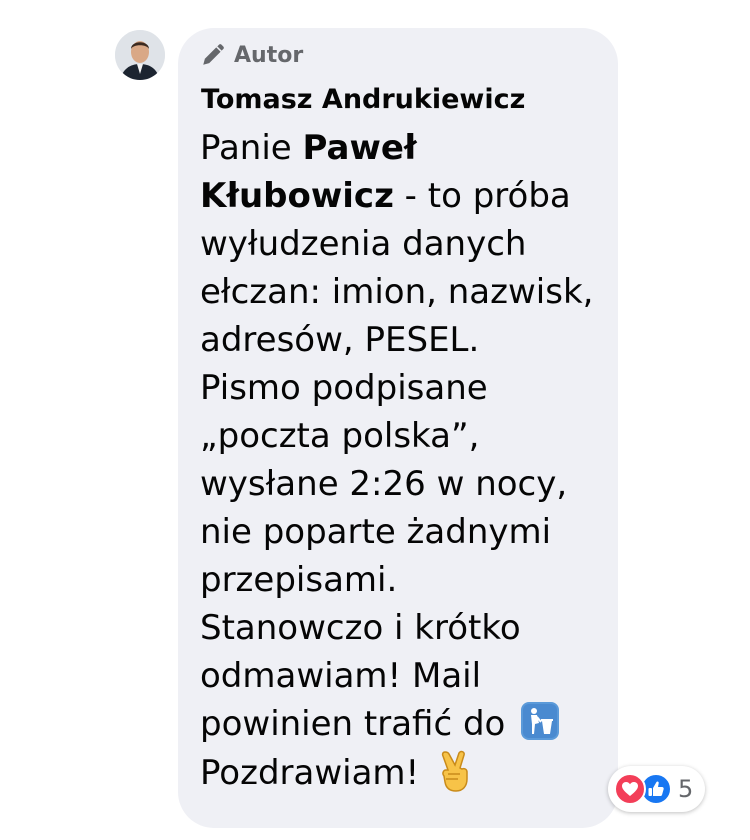 Image resolution: width=750 pixels, height=840 pixels. What do you see at coordinates (213, 54) in the screenshot?
I see `pencil-icon` at bounding box center [213, 54].